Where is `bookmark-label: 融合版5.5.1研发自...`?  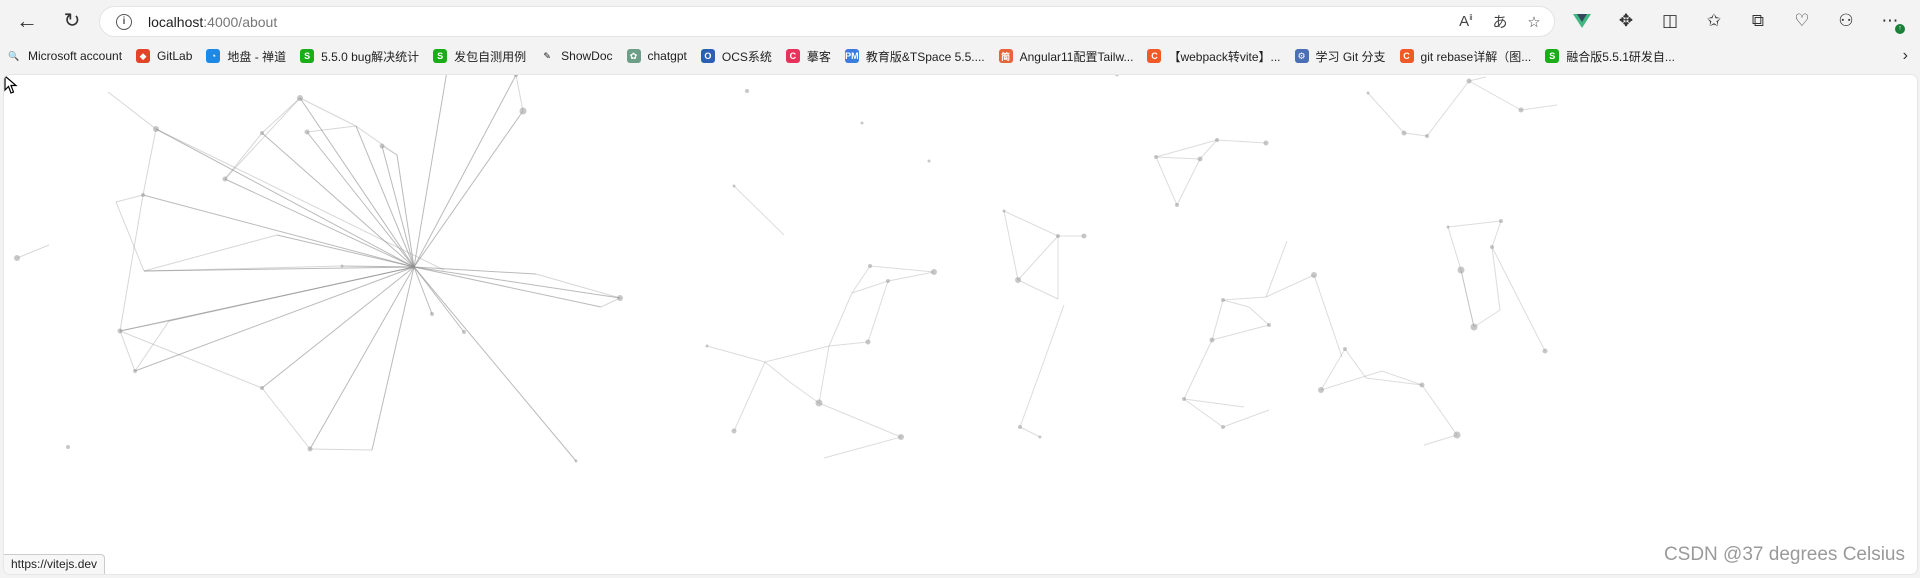
bookmark-label: 融合版5.5.1研发自... is located at coordinates (1620, 56).